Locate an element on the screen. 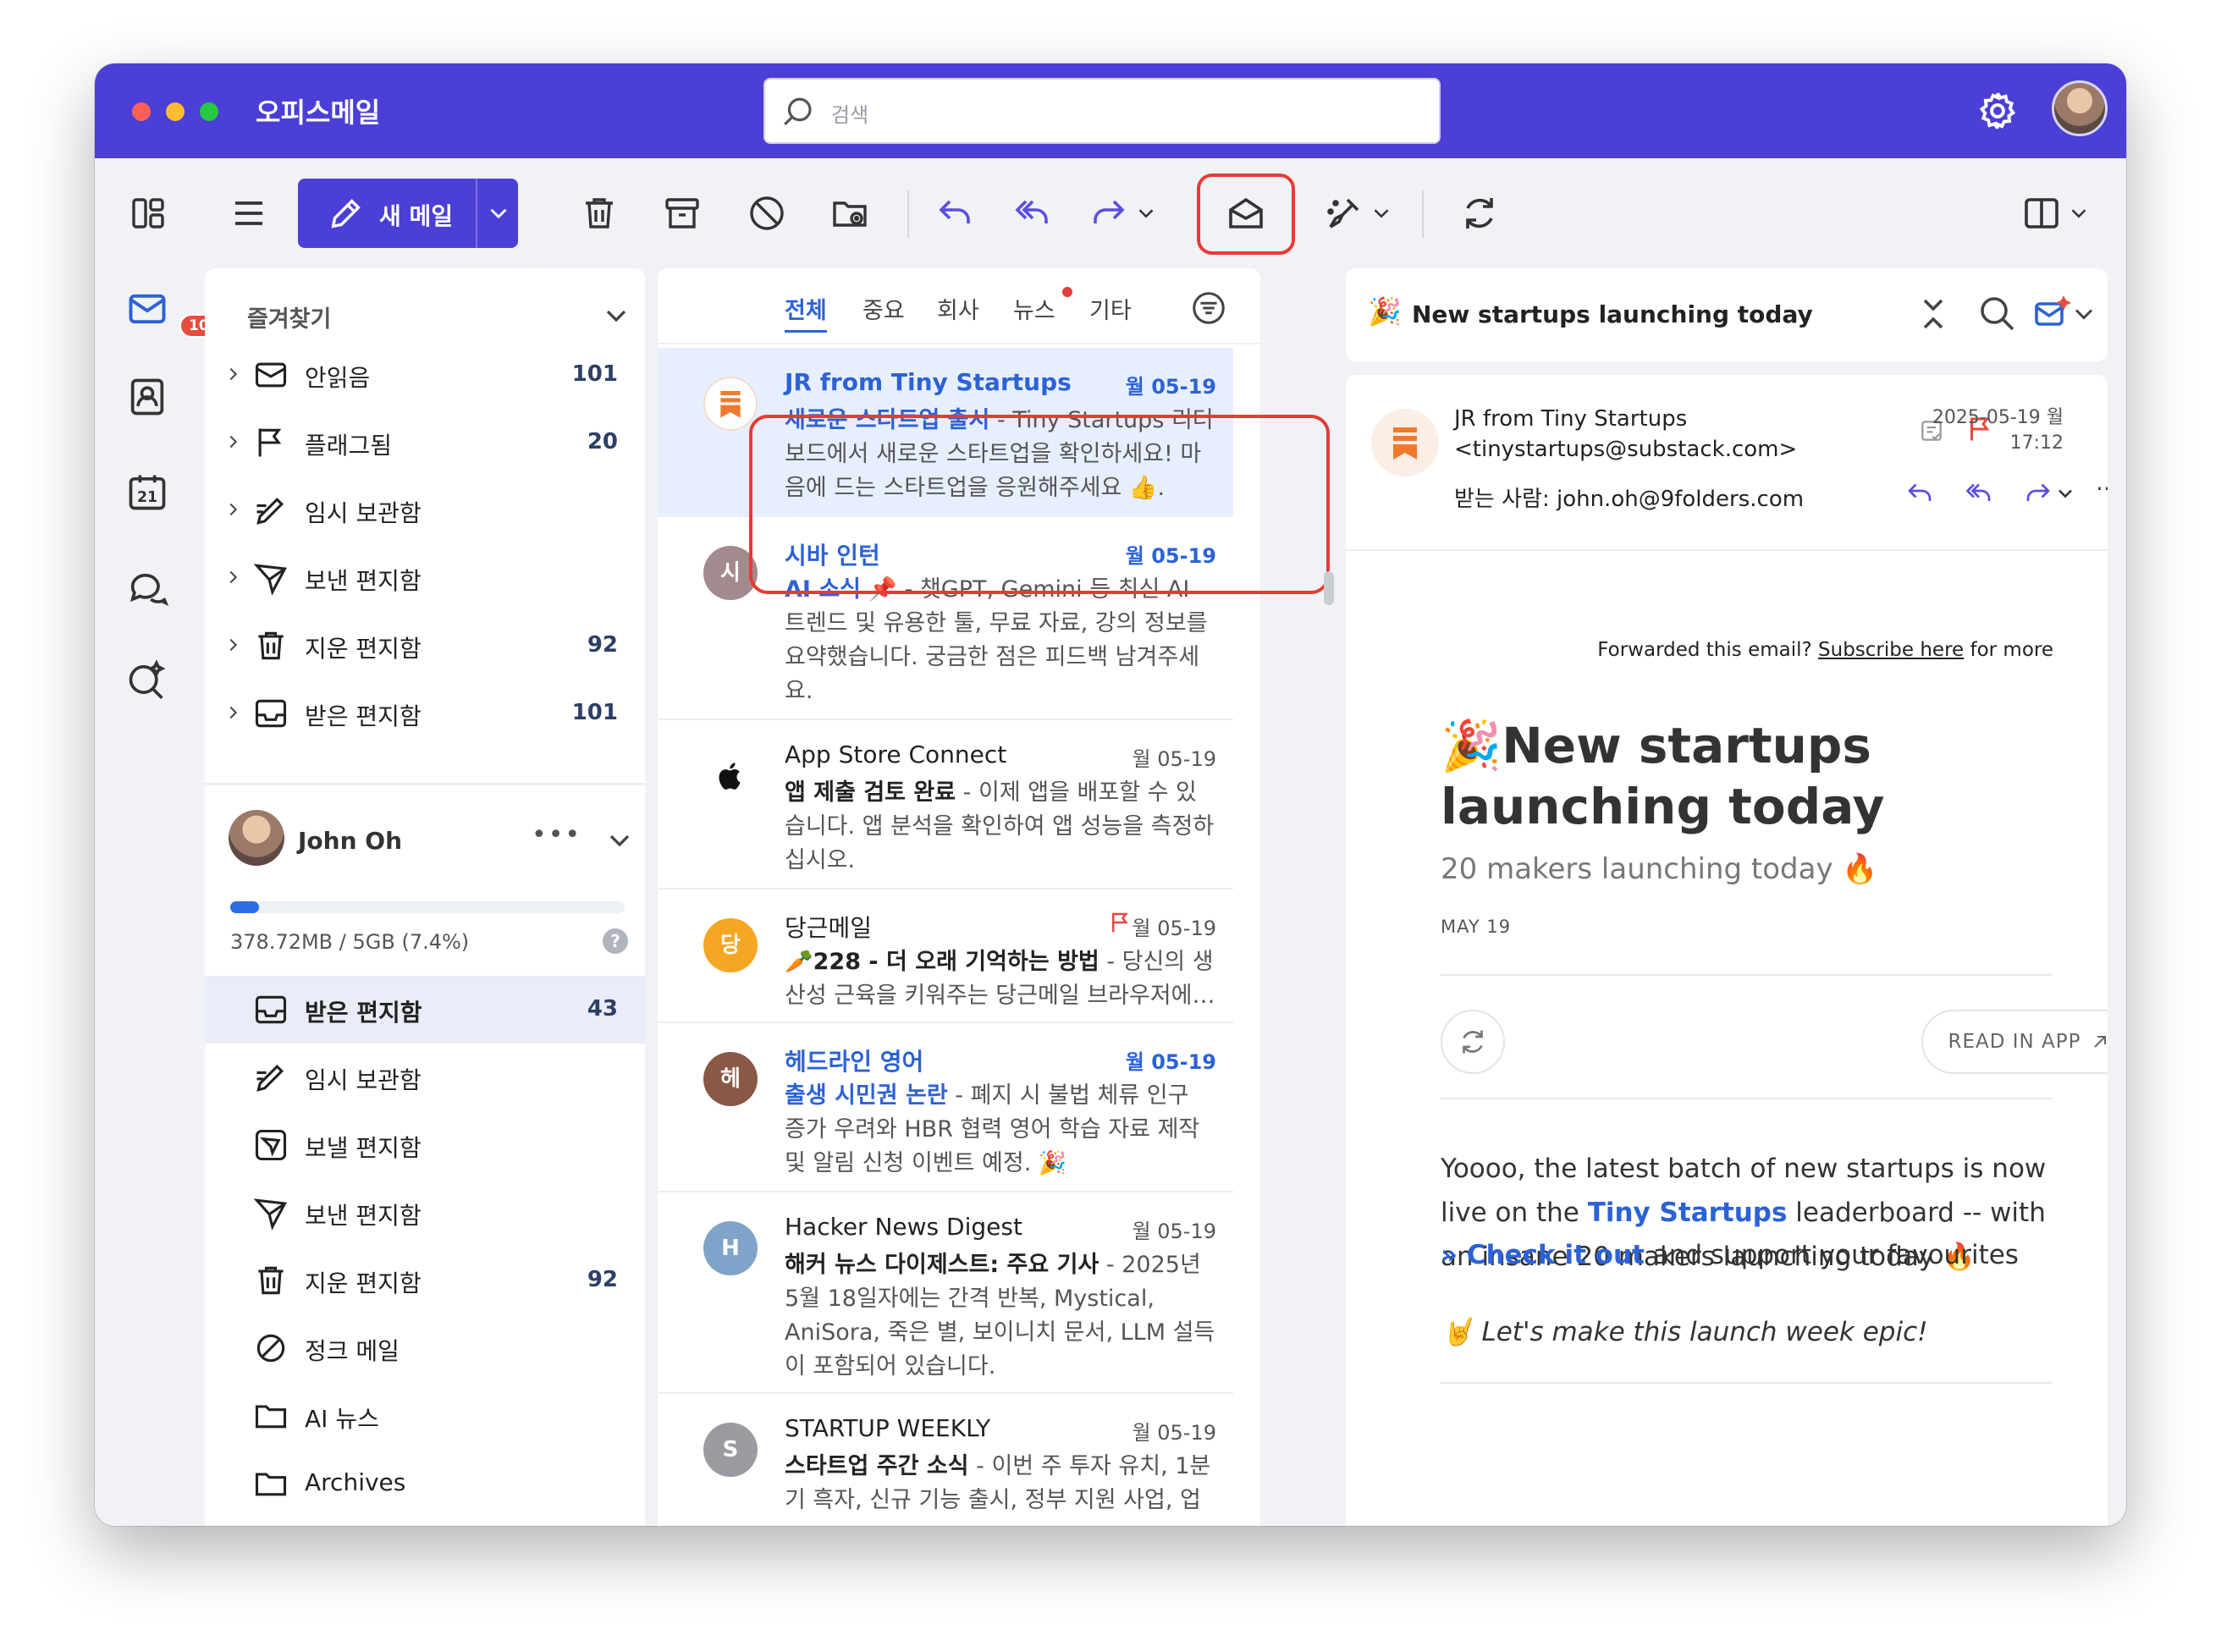  sender-email: <tinystartups@substack.com> is located at coordinates (1625, 449).